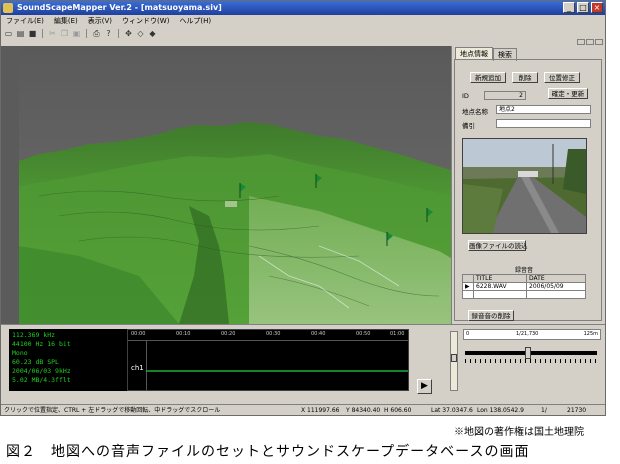 This screenshot has width=620, height=464. Describe the element at coordinates (128, 33) in the screenshot. I see `move-icon: ✥` at that location.